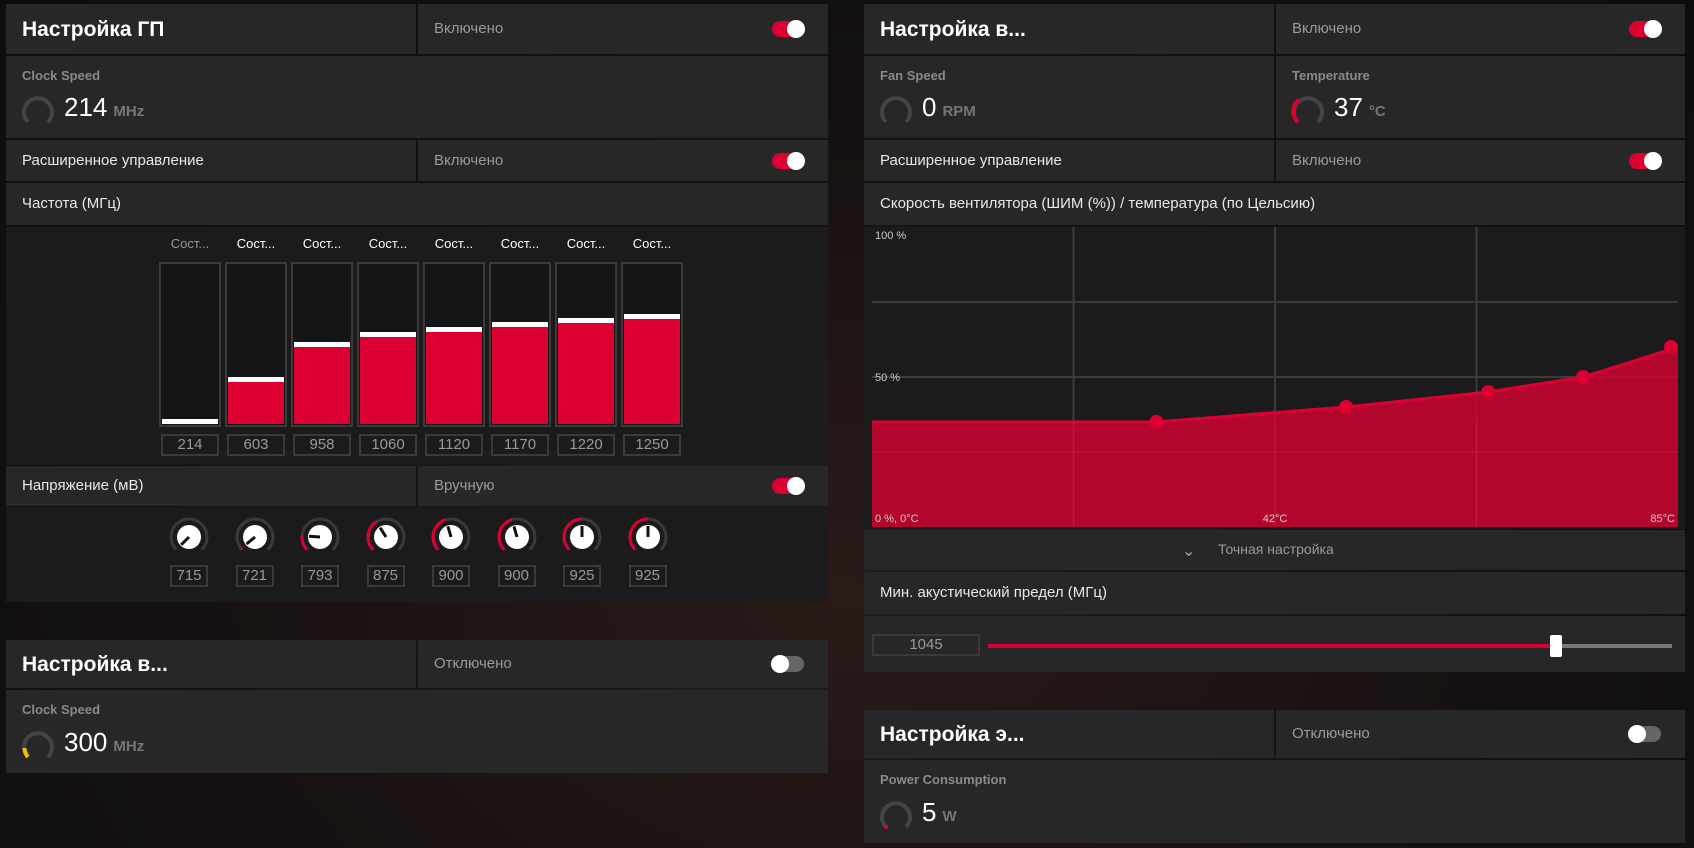  I want to click on vram-clock-panel: Clock Speed 300 MHz, so click(417, 731).